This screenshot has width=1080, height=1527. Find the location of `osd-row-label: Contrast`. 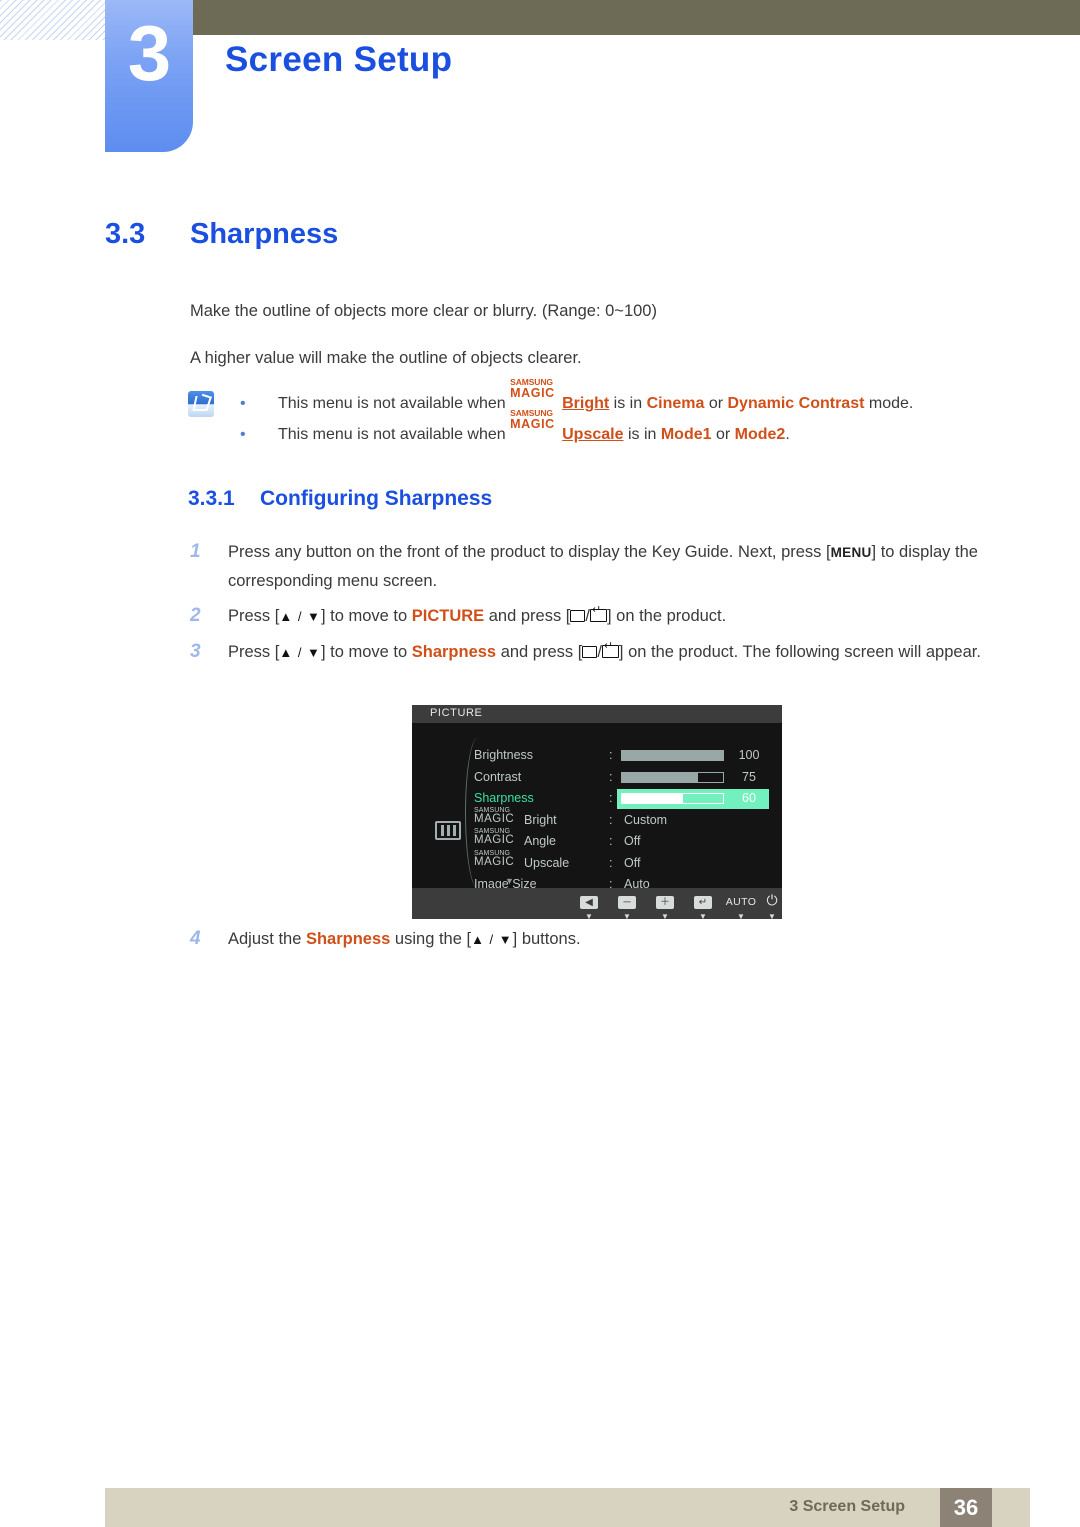

osd-row-label: Contrast is located at coordinates (498, 776).